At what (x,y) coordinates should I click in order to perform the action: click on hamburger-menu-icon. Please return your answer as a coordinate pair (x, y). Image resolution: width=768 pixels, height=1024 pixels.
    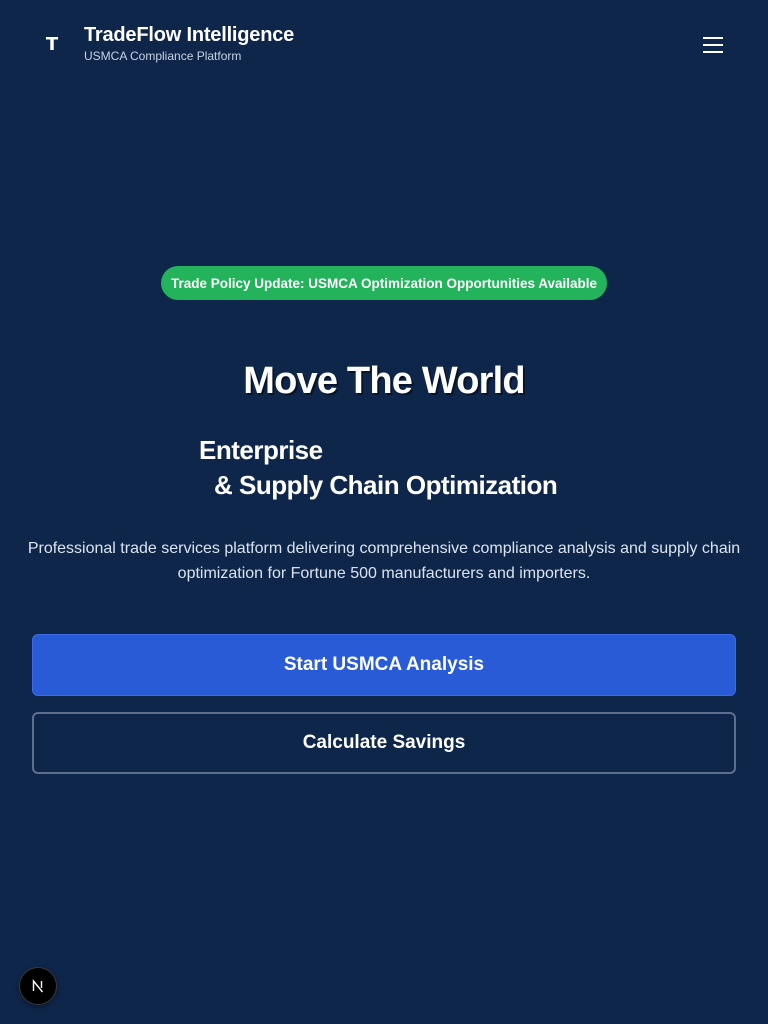
    Looking at the image, I should click on (713, 45).